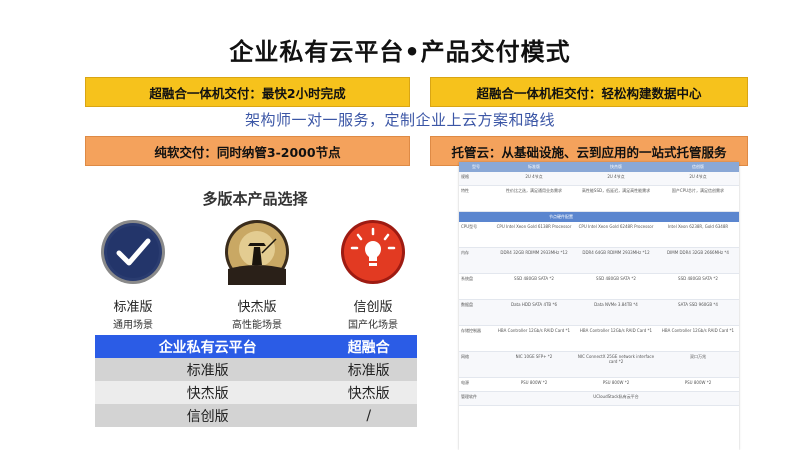 This screenshot has width=800, height=450. Describe the element at coordinates (465, 190) in the screenshot. I see `spec-cell: 特性` at that location.